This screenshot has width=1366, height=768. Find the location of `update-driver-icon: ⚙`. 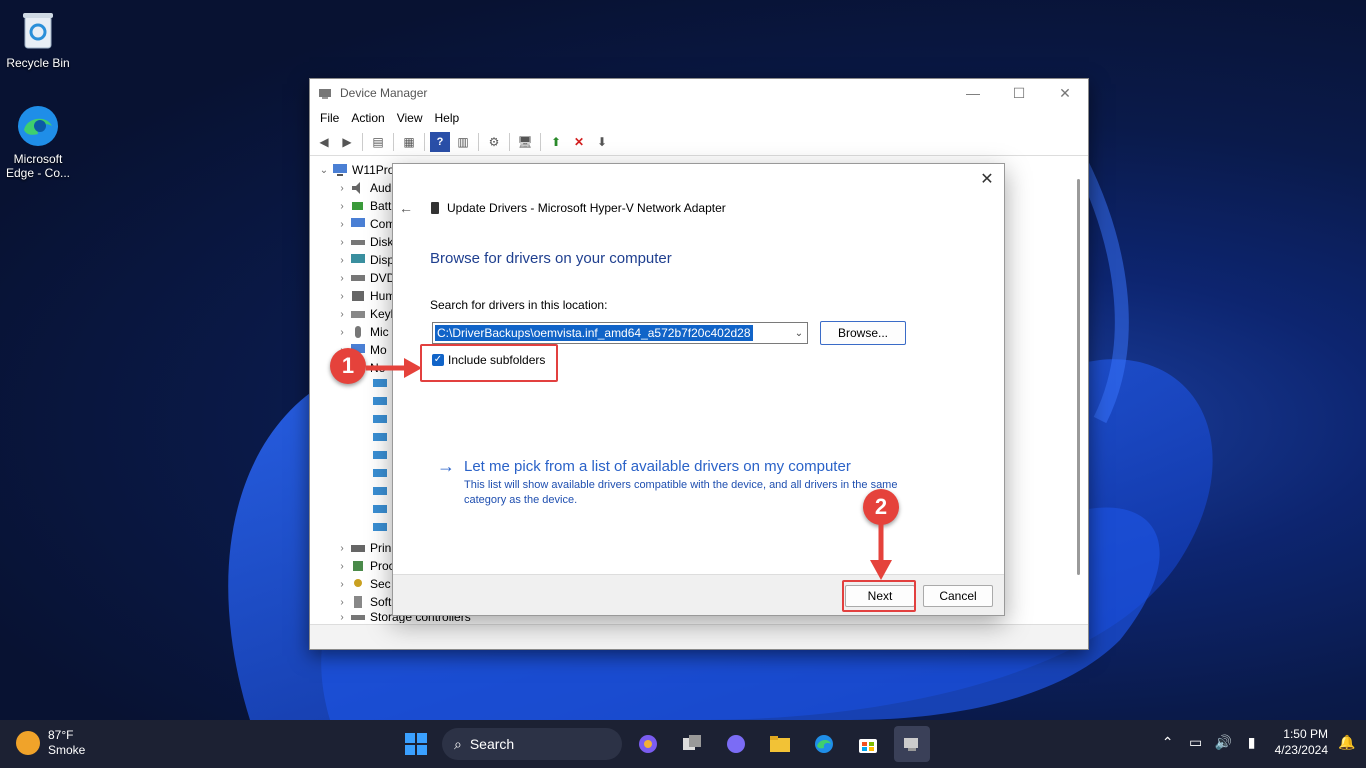

update-driver-icon: ⚙ is located at coordinates (494, 142).